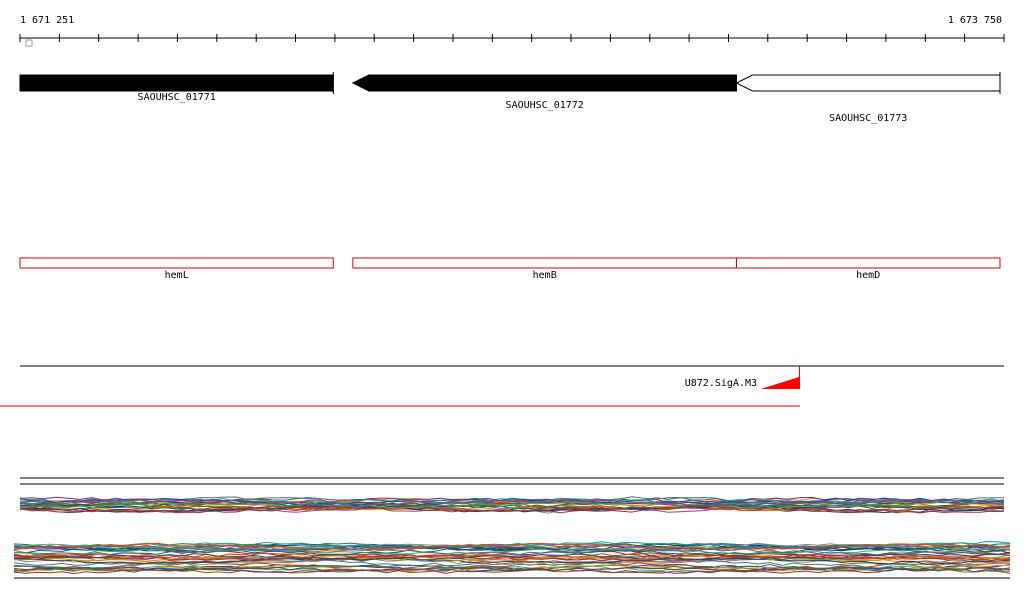 This screenshot has width=1024, height=611. I want to click on feature-label-saouhsc_01772: SAOUHSC_01772, so click(545, 105).